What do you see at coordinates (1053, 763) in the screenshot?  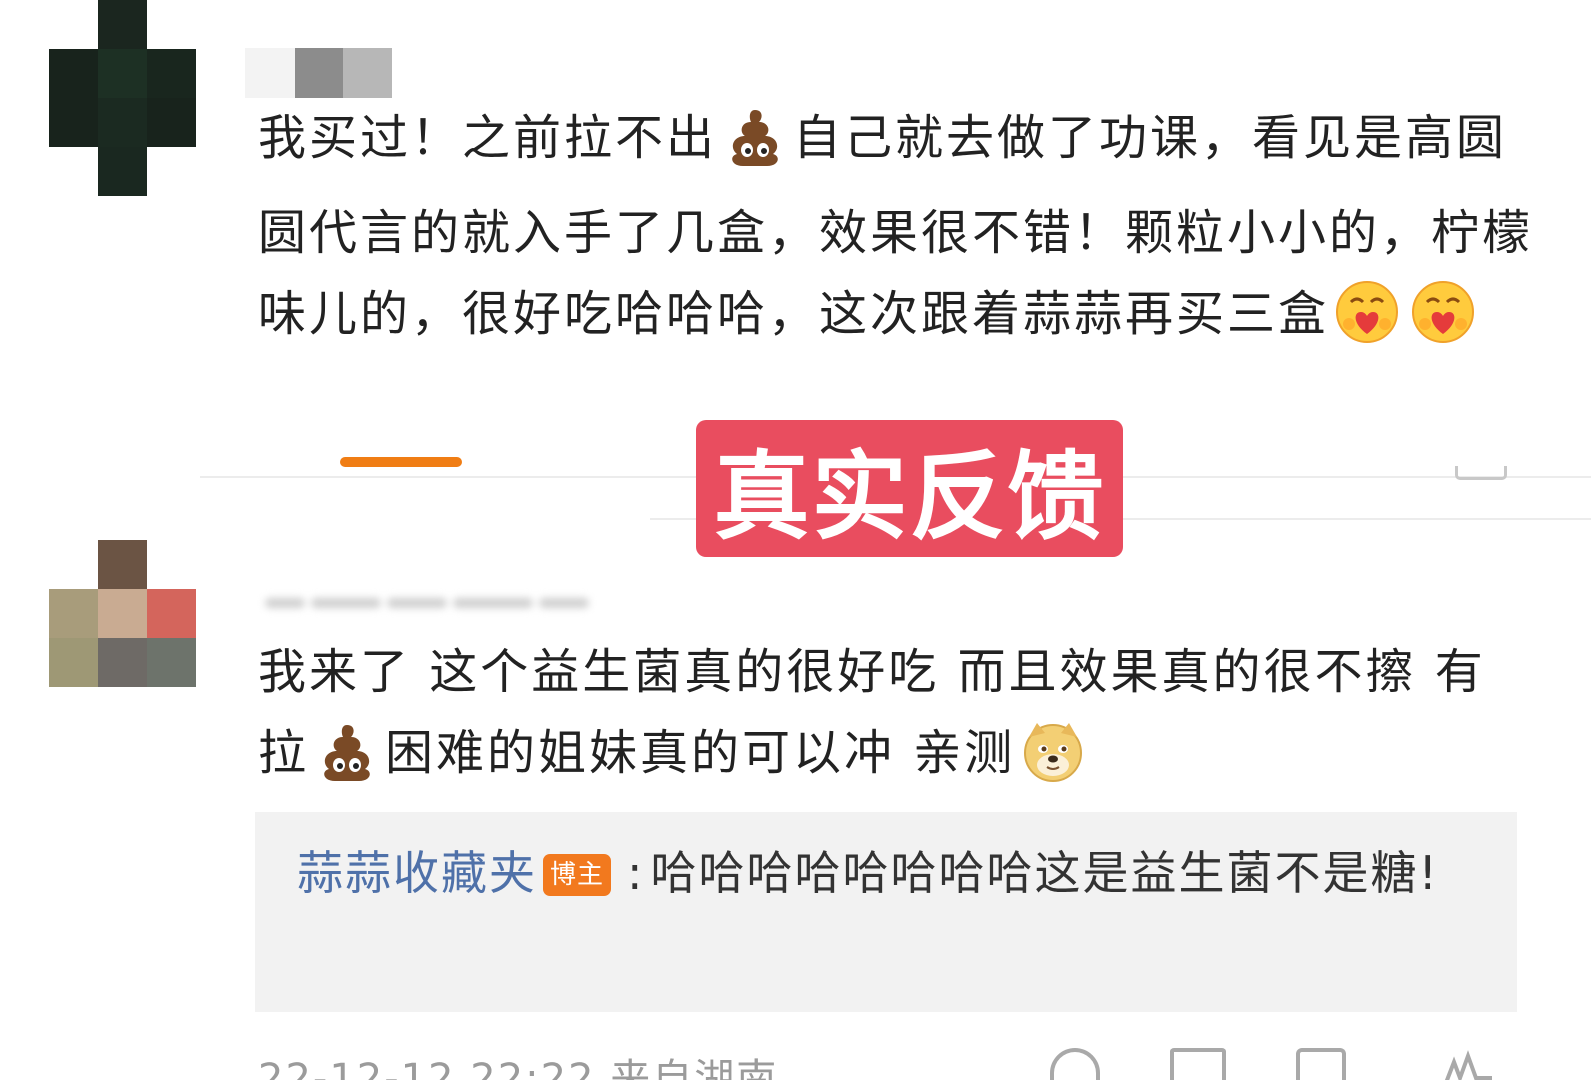 I see `doge-emoji` at bounding box center [1053, 763].